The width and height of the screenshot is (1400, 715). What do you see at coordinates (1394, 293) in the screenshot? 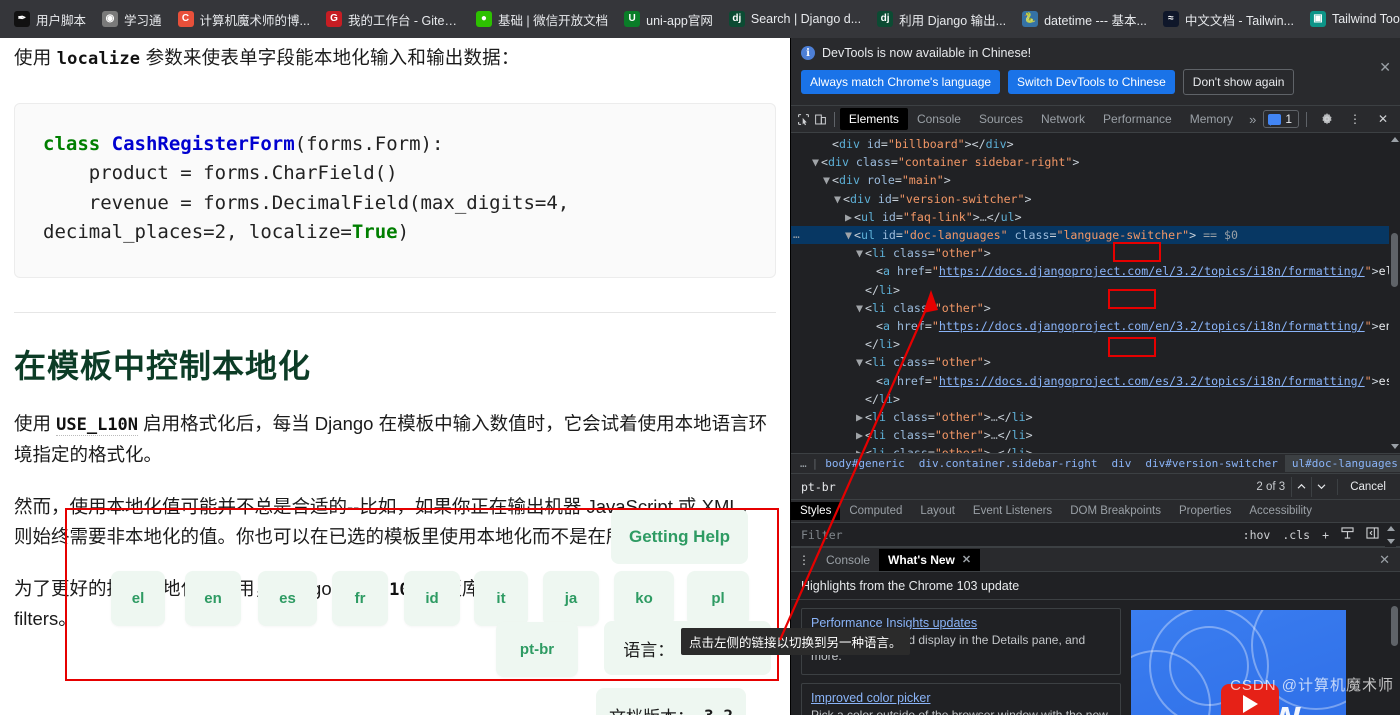
I see `dom-tree-scrollbar` at bounding box center [1394, 293].